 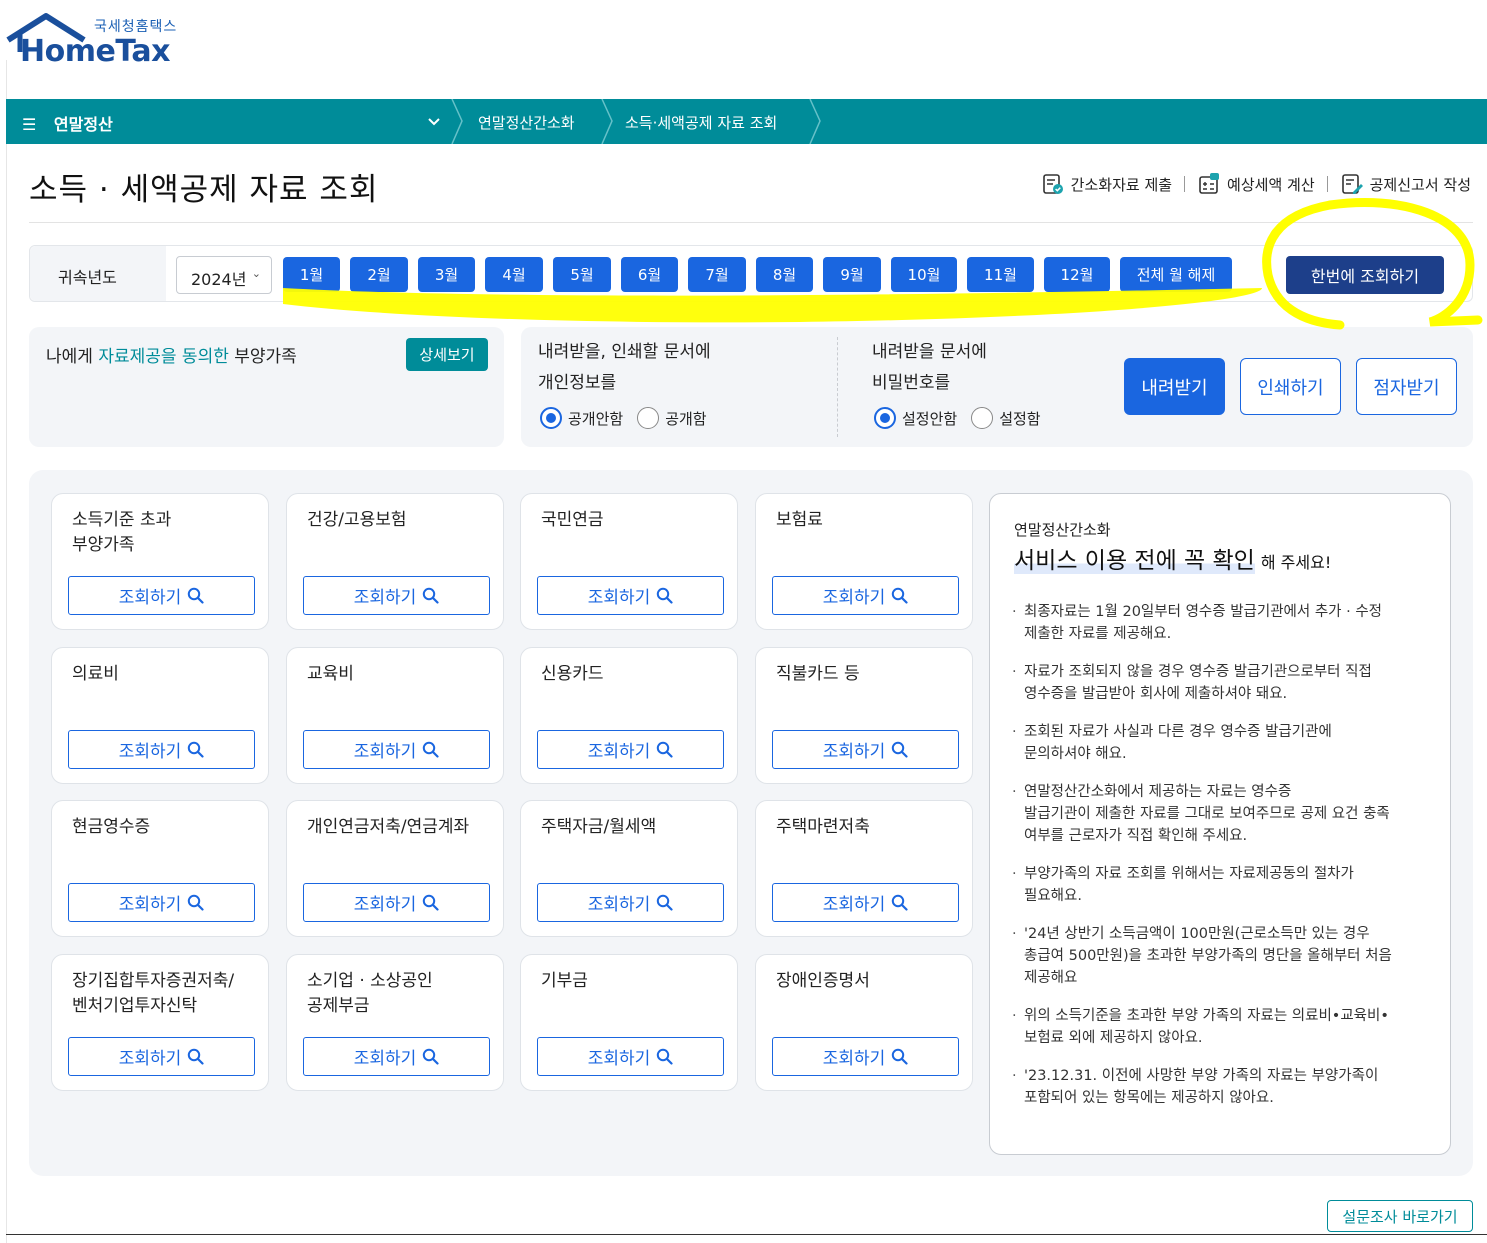 I want to click on radio-password-on, so click(x=982, y=418).